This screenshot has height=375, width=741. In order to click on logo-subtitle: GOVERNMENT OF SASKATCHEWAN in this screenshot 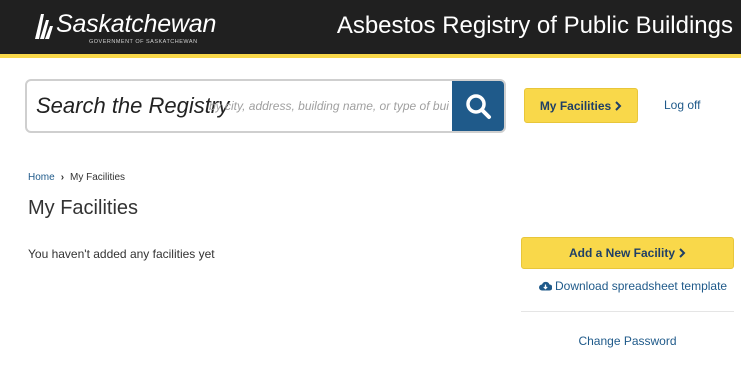, I will do `click(143, 42)`.